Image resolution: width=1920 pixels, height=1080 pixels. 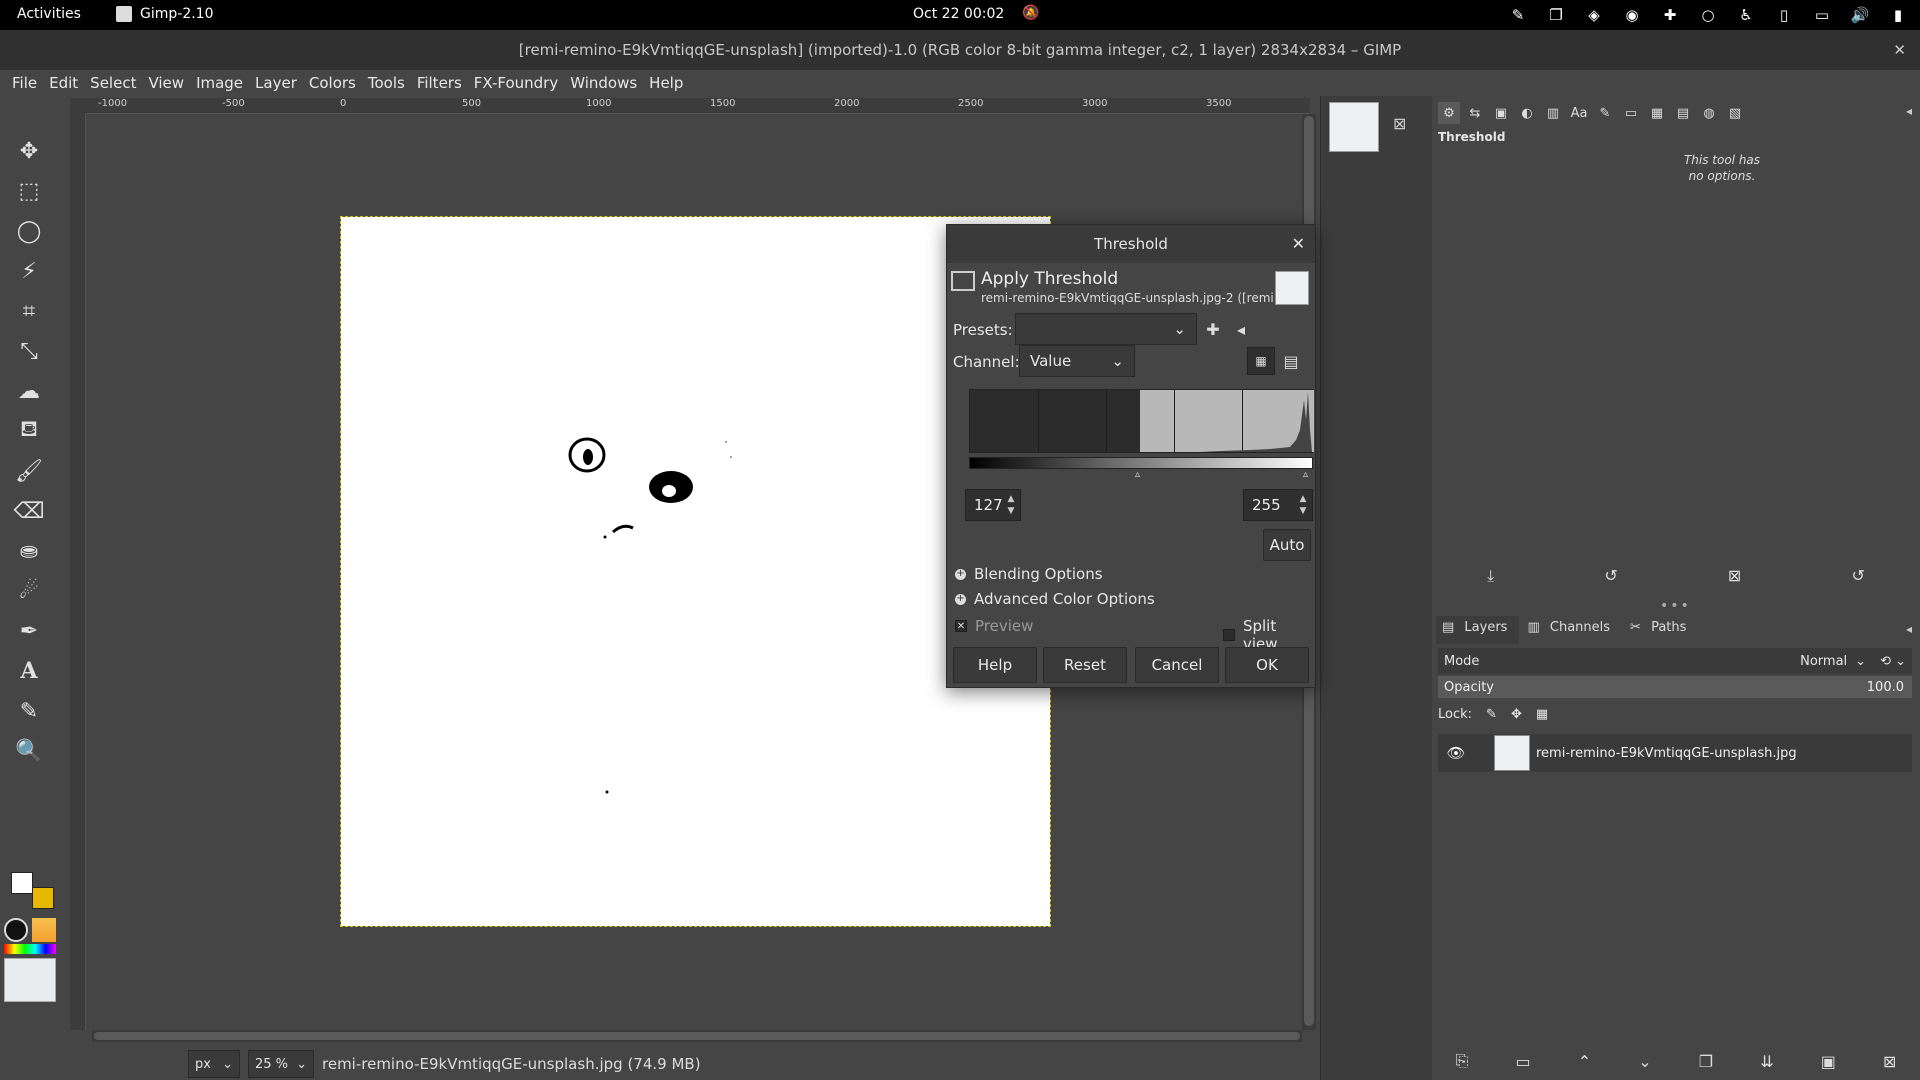 I want to click on crop-tool-icon: ⌗, so click(x=29, y=311).